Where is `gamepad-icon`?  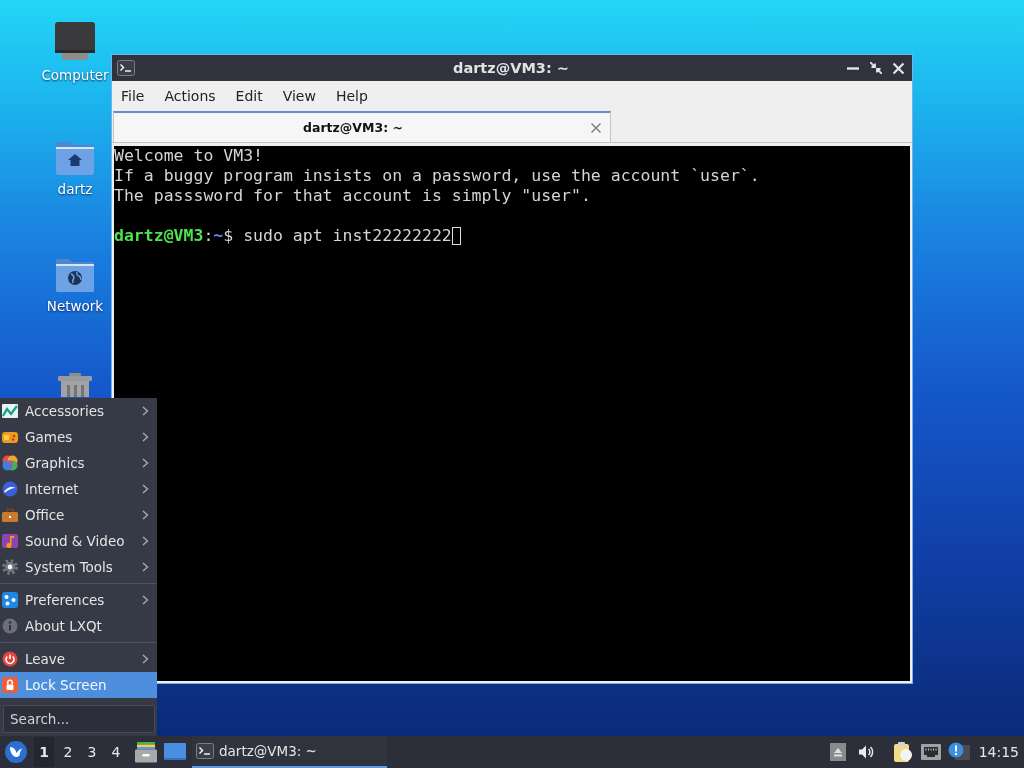 gamepad-icon is located at coordinates (10, 437).